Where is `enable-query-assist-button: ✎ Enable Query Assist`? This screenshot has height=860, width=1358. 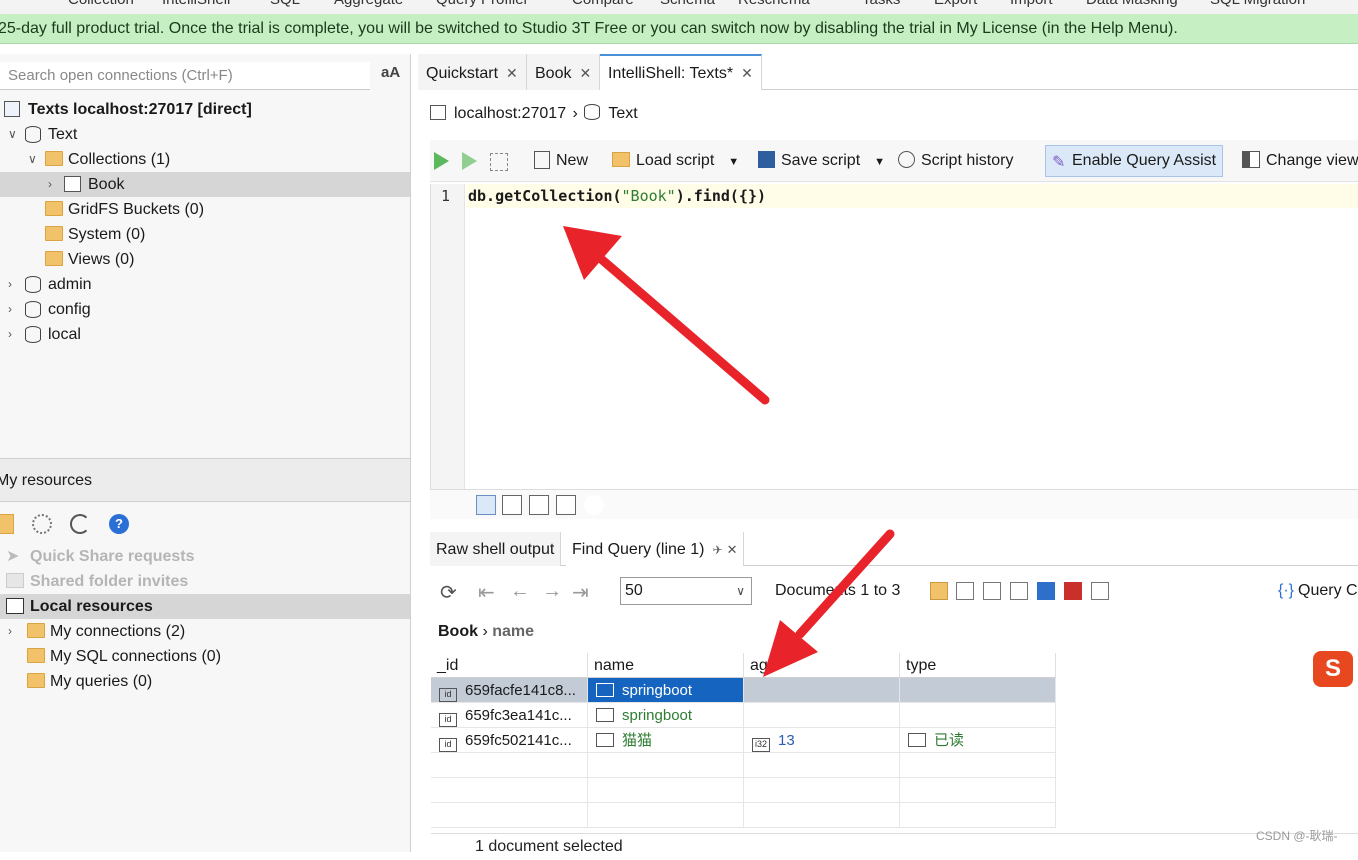
enable-query-assist-button: ✎ Enable Query Assist is located at coordinates (1134, 161).